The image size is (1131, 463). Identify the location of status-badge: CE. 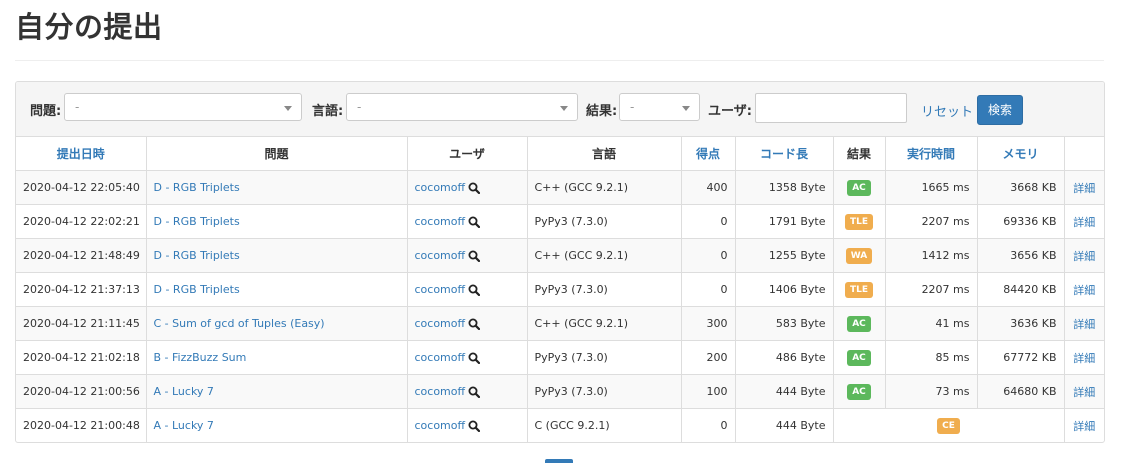
(948, 425).